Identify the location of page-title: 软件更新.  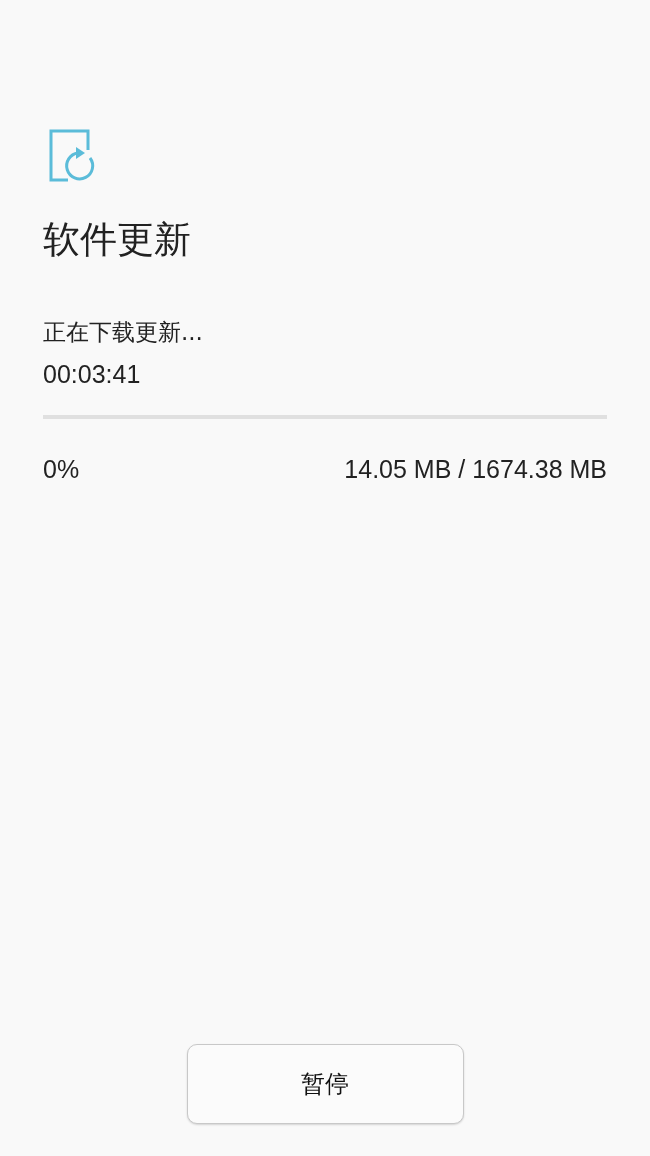
(117, 240).